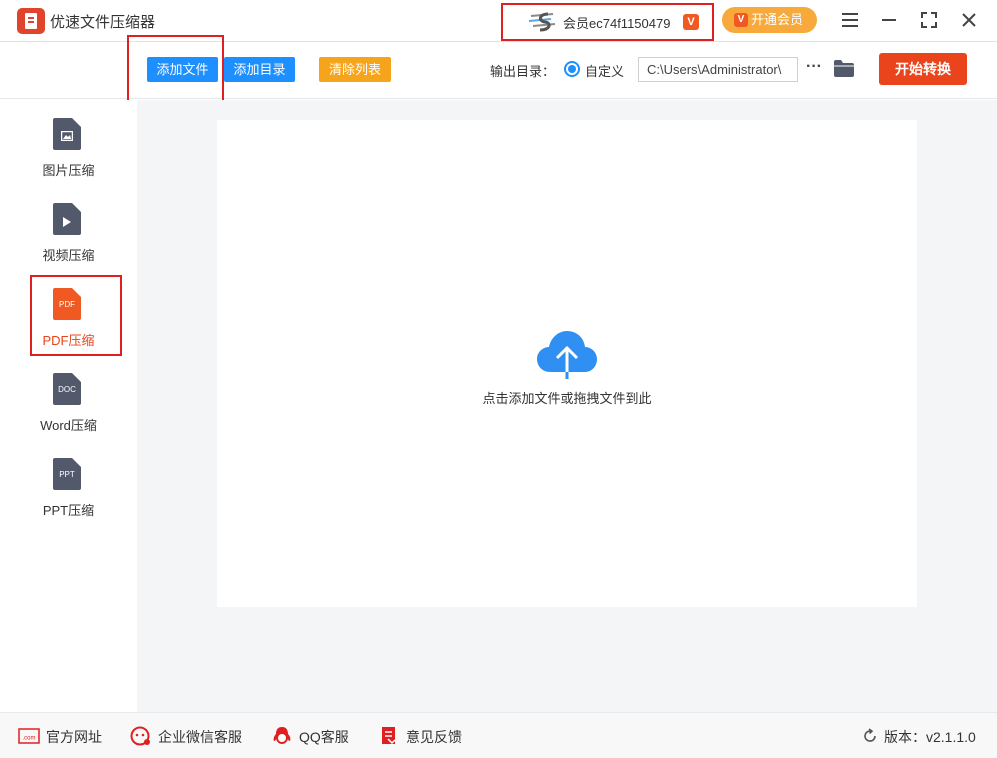  What do you see at coordinates (814, 69) in the screenshot?
I see `more-options-button: ···` at bounding box center [814, 69].